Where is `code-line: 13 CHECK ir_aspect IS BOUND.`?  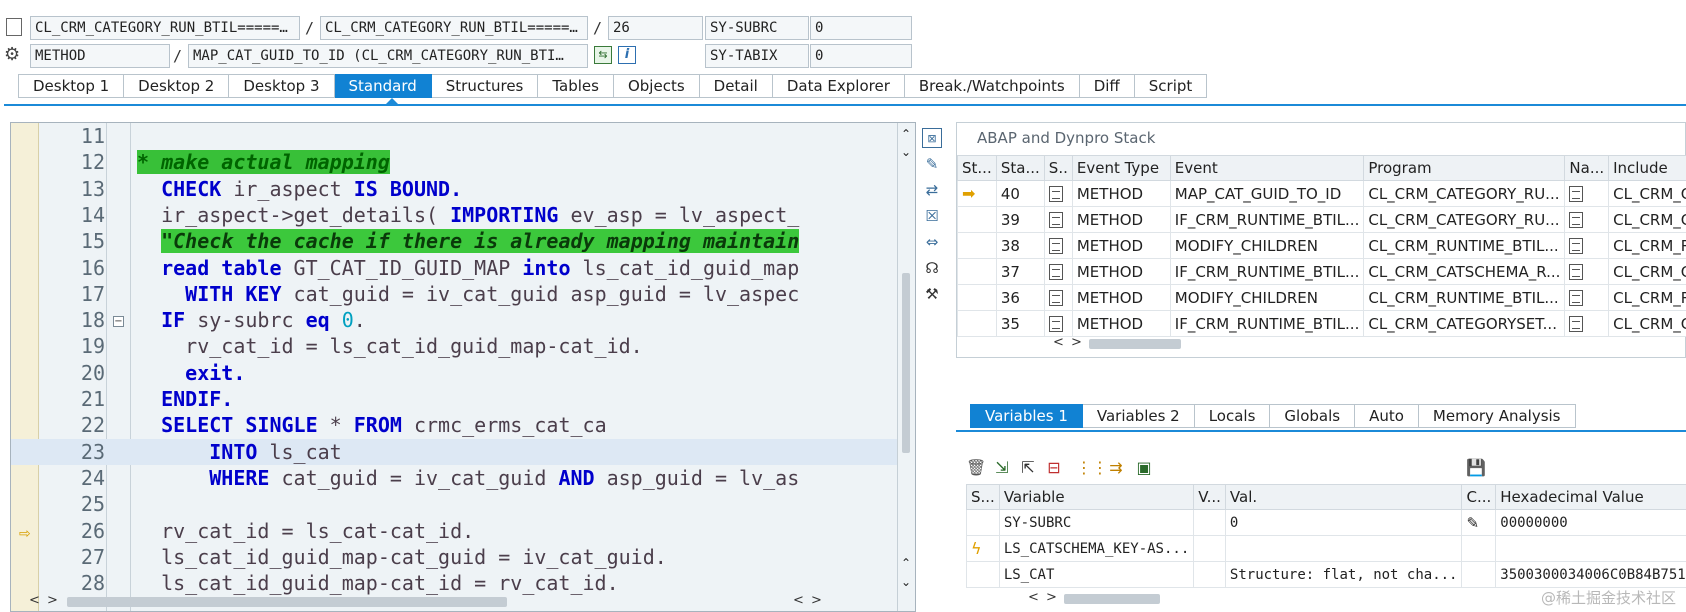 code-line: 13 CHECK ir_aspect IS BOUND. is located at coordinates (456, 189).